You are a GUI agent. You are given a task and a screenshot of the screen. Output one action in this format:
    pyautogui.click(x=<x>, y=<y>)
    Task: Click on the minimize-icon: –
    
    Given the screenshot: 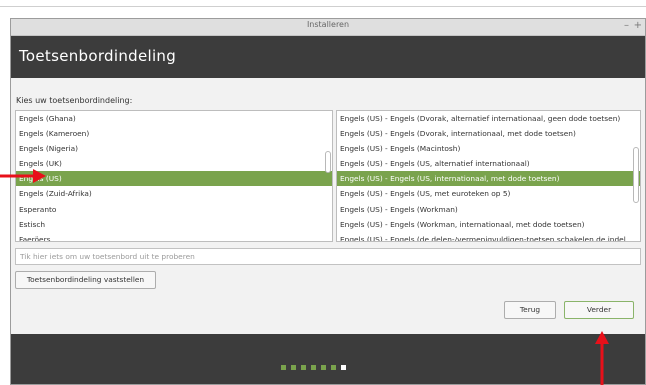 What is the action you would take?
    pyautogui.click(x=626, y=26)
    